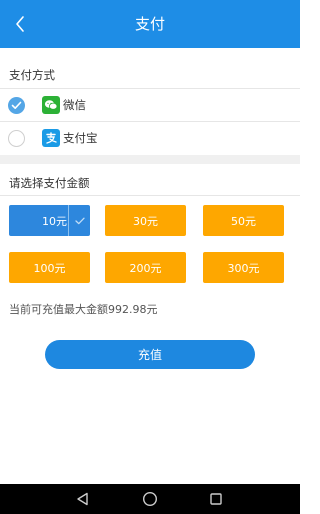  What do you see at coordinates (54, 221) in the screenshot?
I see `amount-label: 10元` at bounding box center [54, 221].